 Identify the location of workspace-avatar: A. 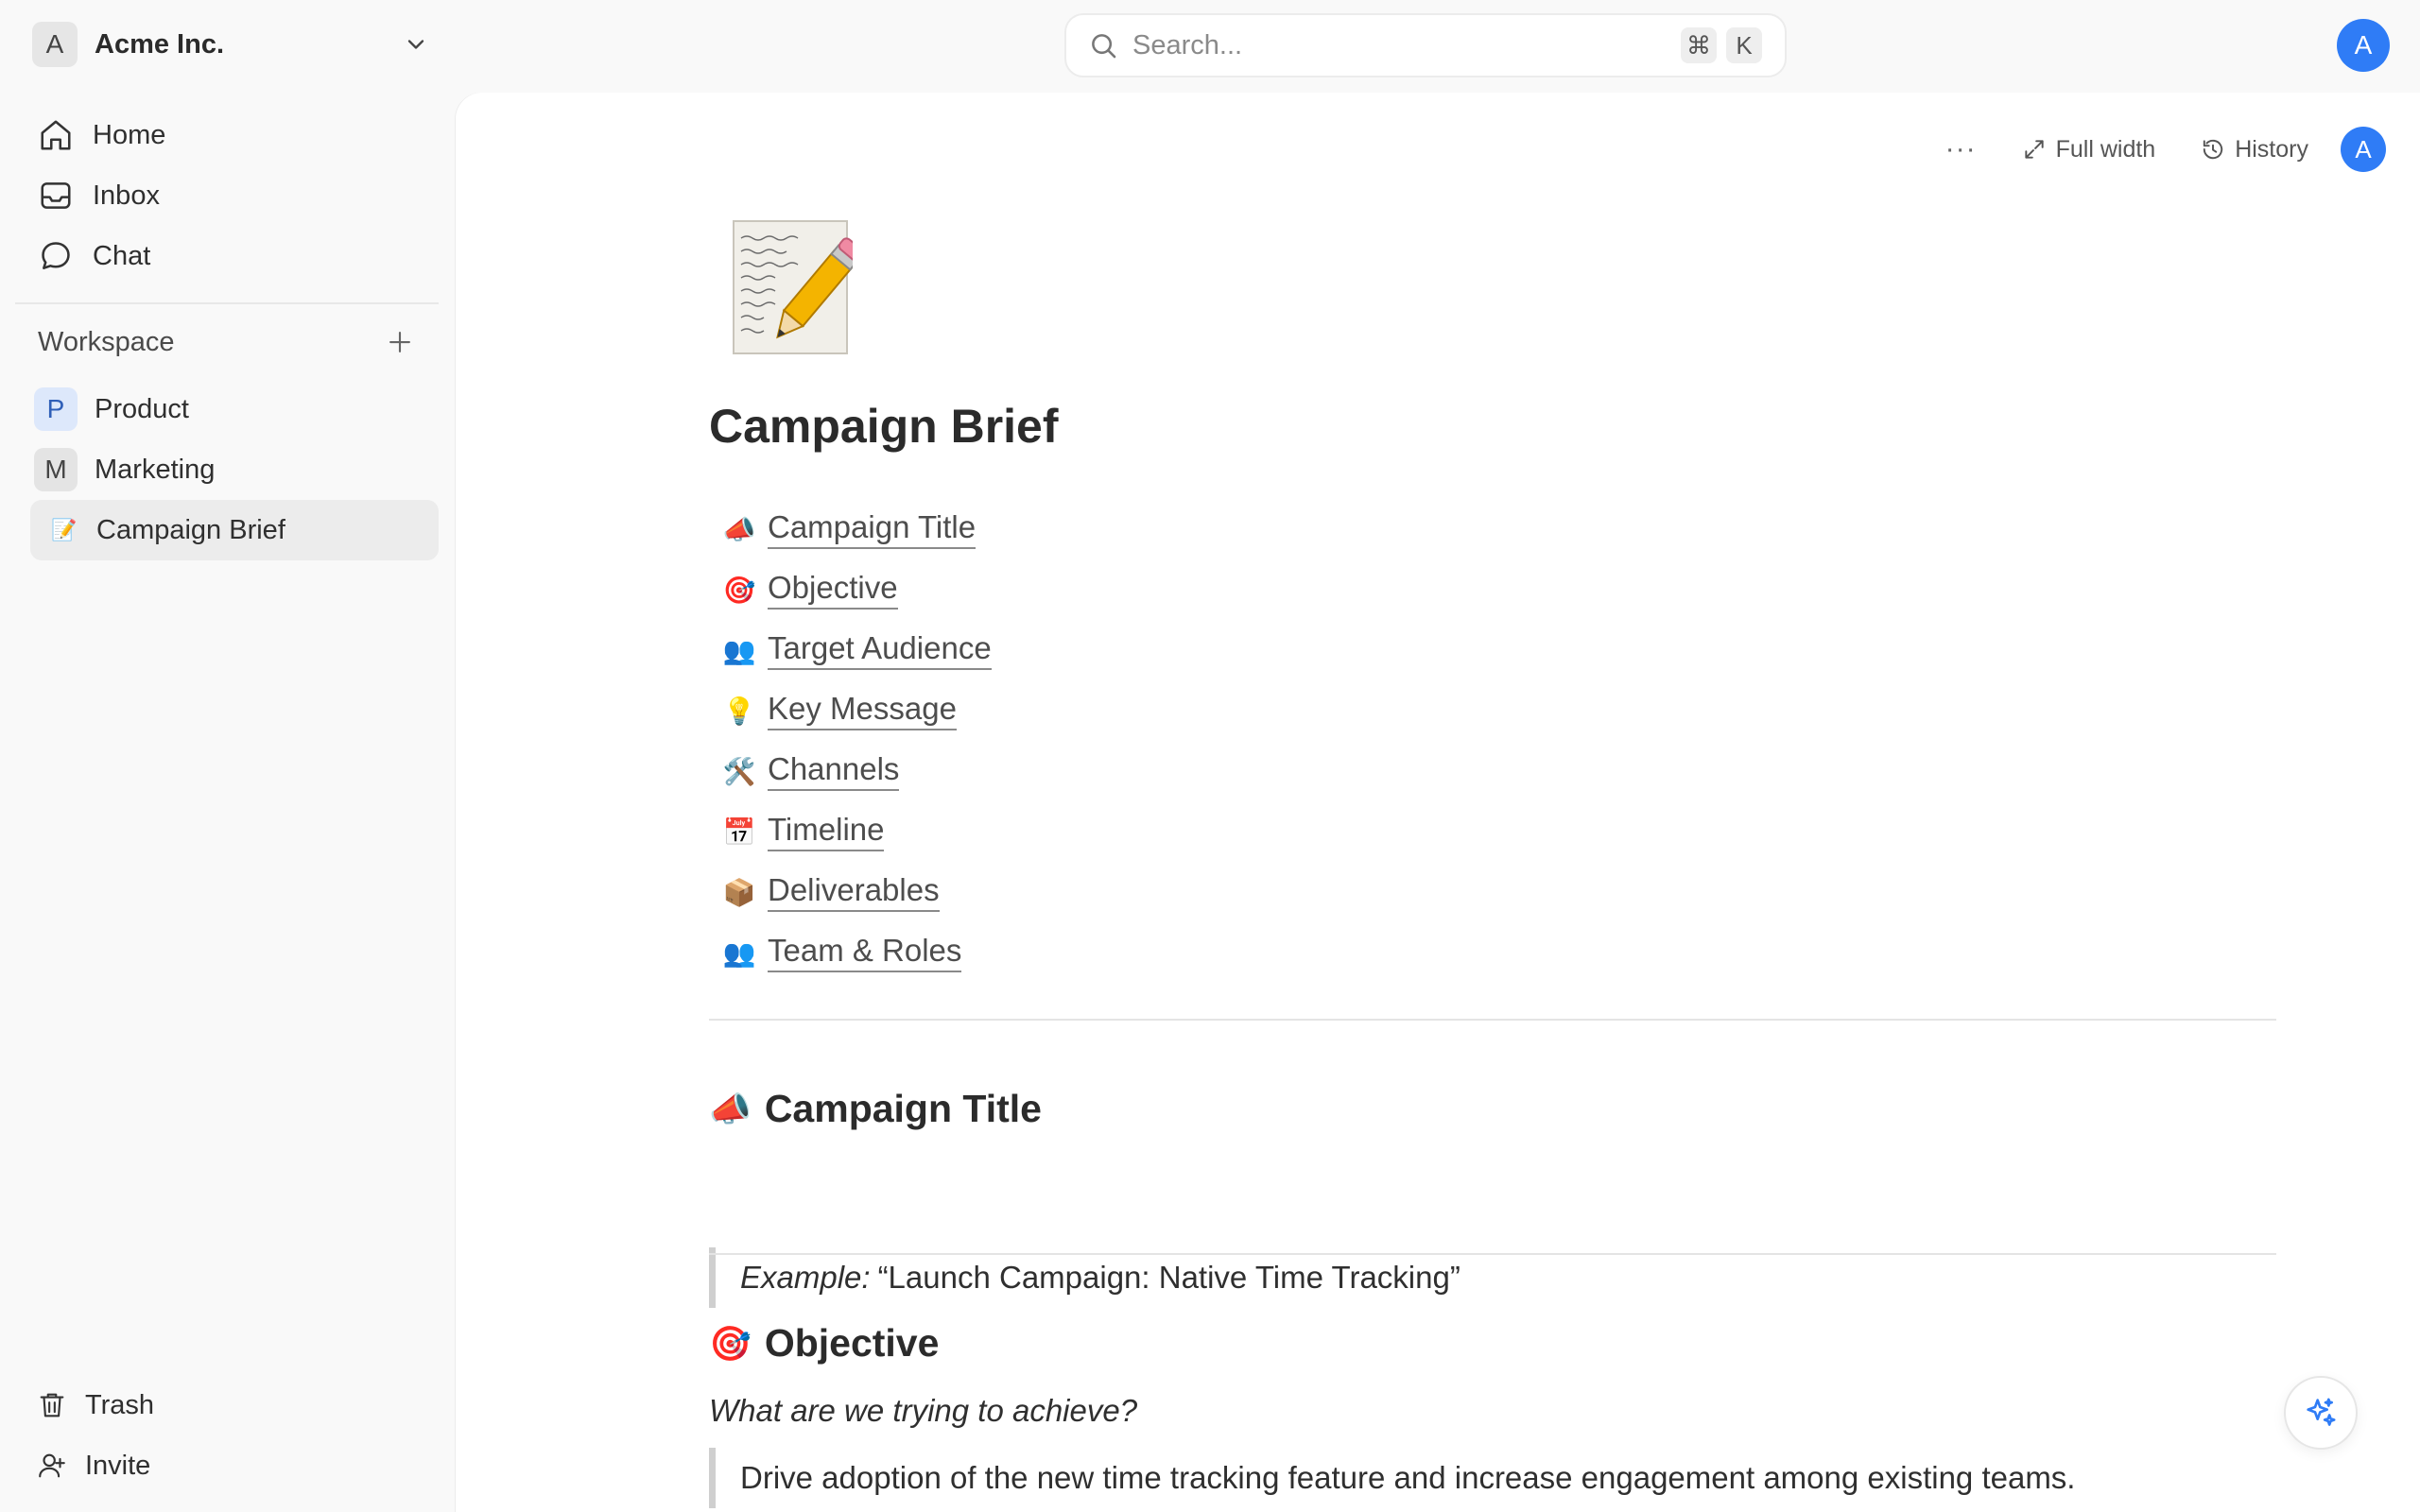
(55, 44).